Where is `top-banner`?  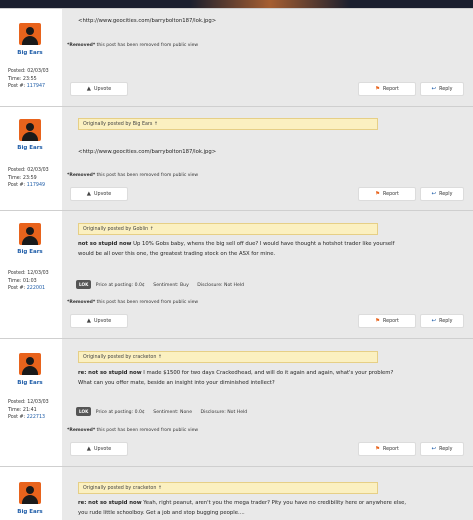 top-banner is located at coordinates (236, 4).